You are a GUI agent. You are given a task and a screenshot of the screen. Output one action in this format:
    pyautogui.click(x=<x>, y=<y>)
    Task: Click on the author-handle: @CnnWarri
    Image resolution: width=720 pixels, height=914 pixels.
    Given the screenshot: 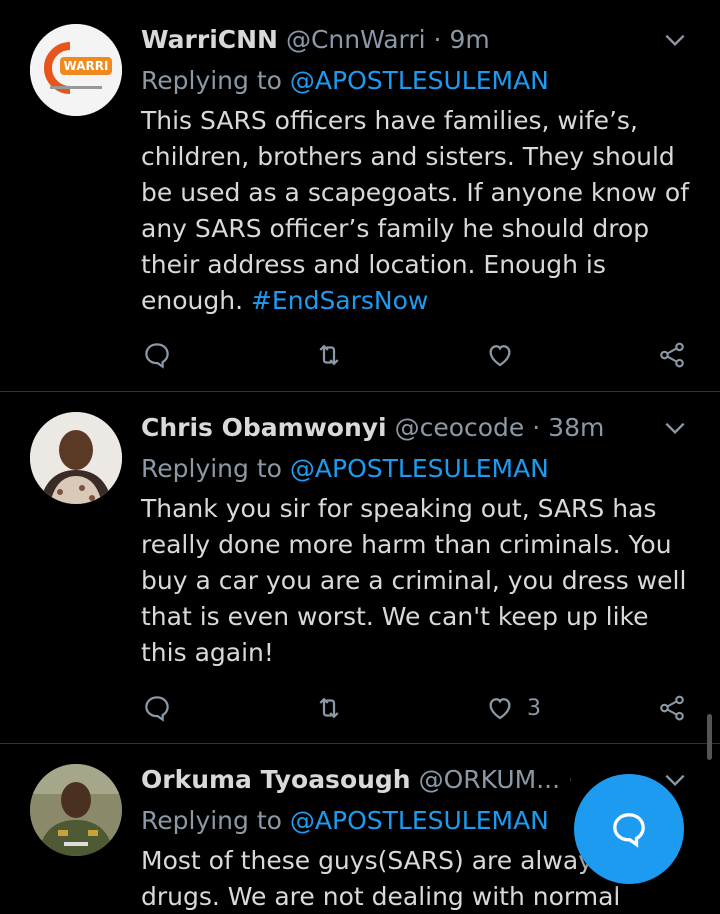 What is the action you would take?
    pyautogui.click(x=356, y=39)
    